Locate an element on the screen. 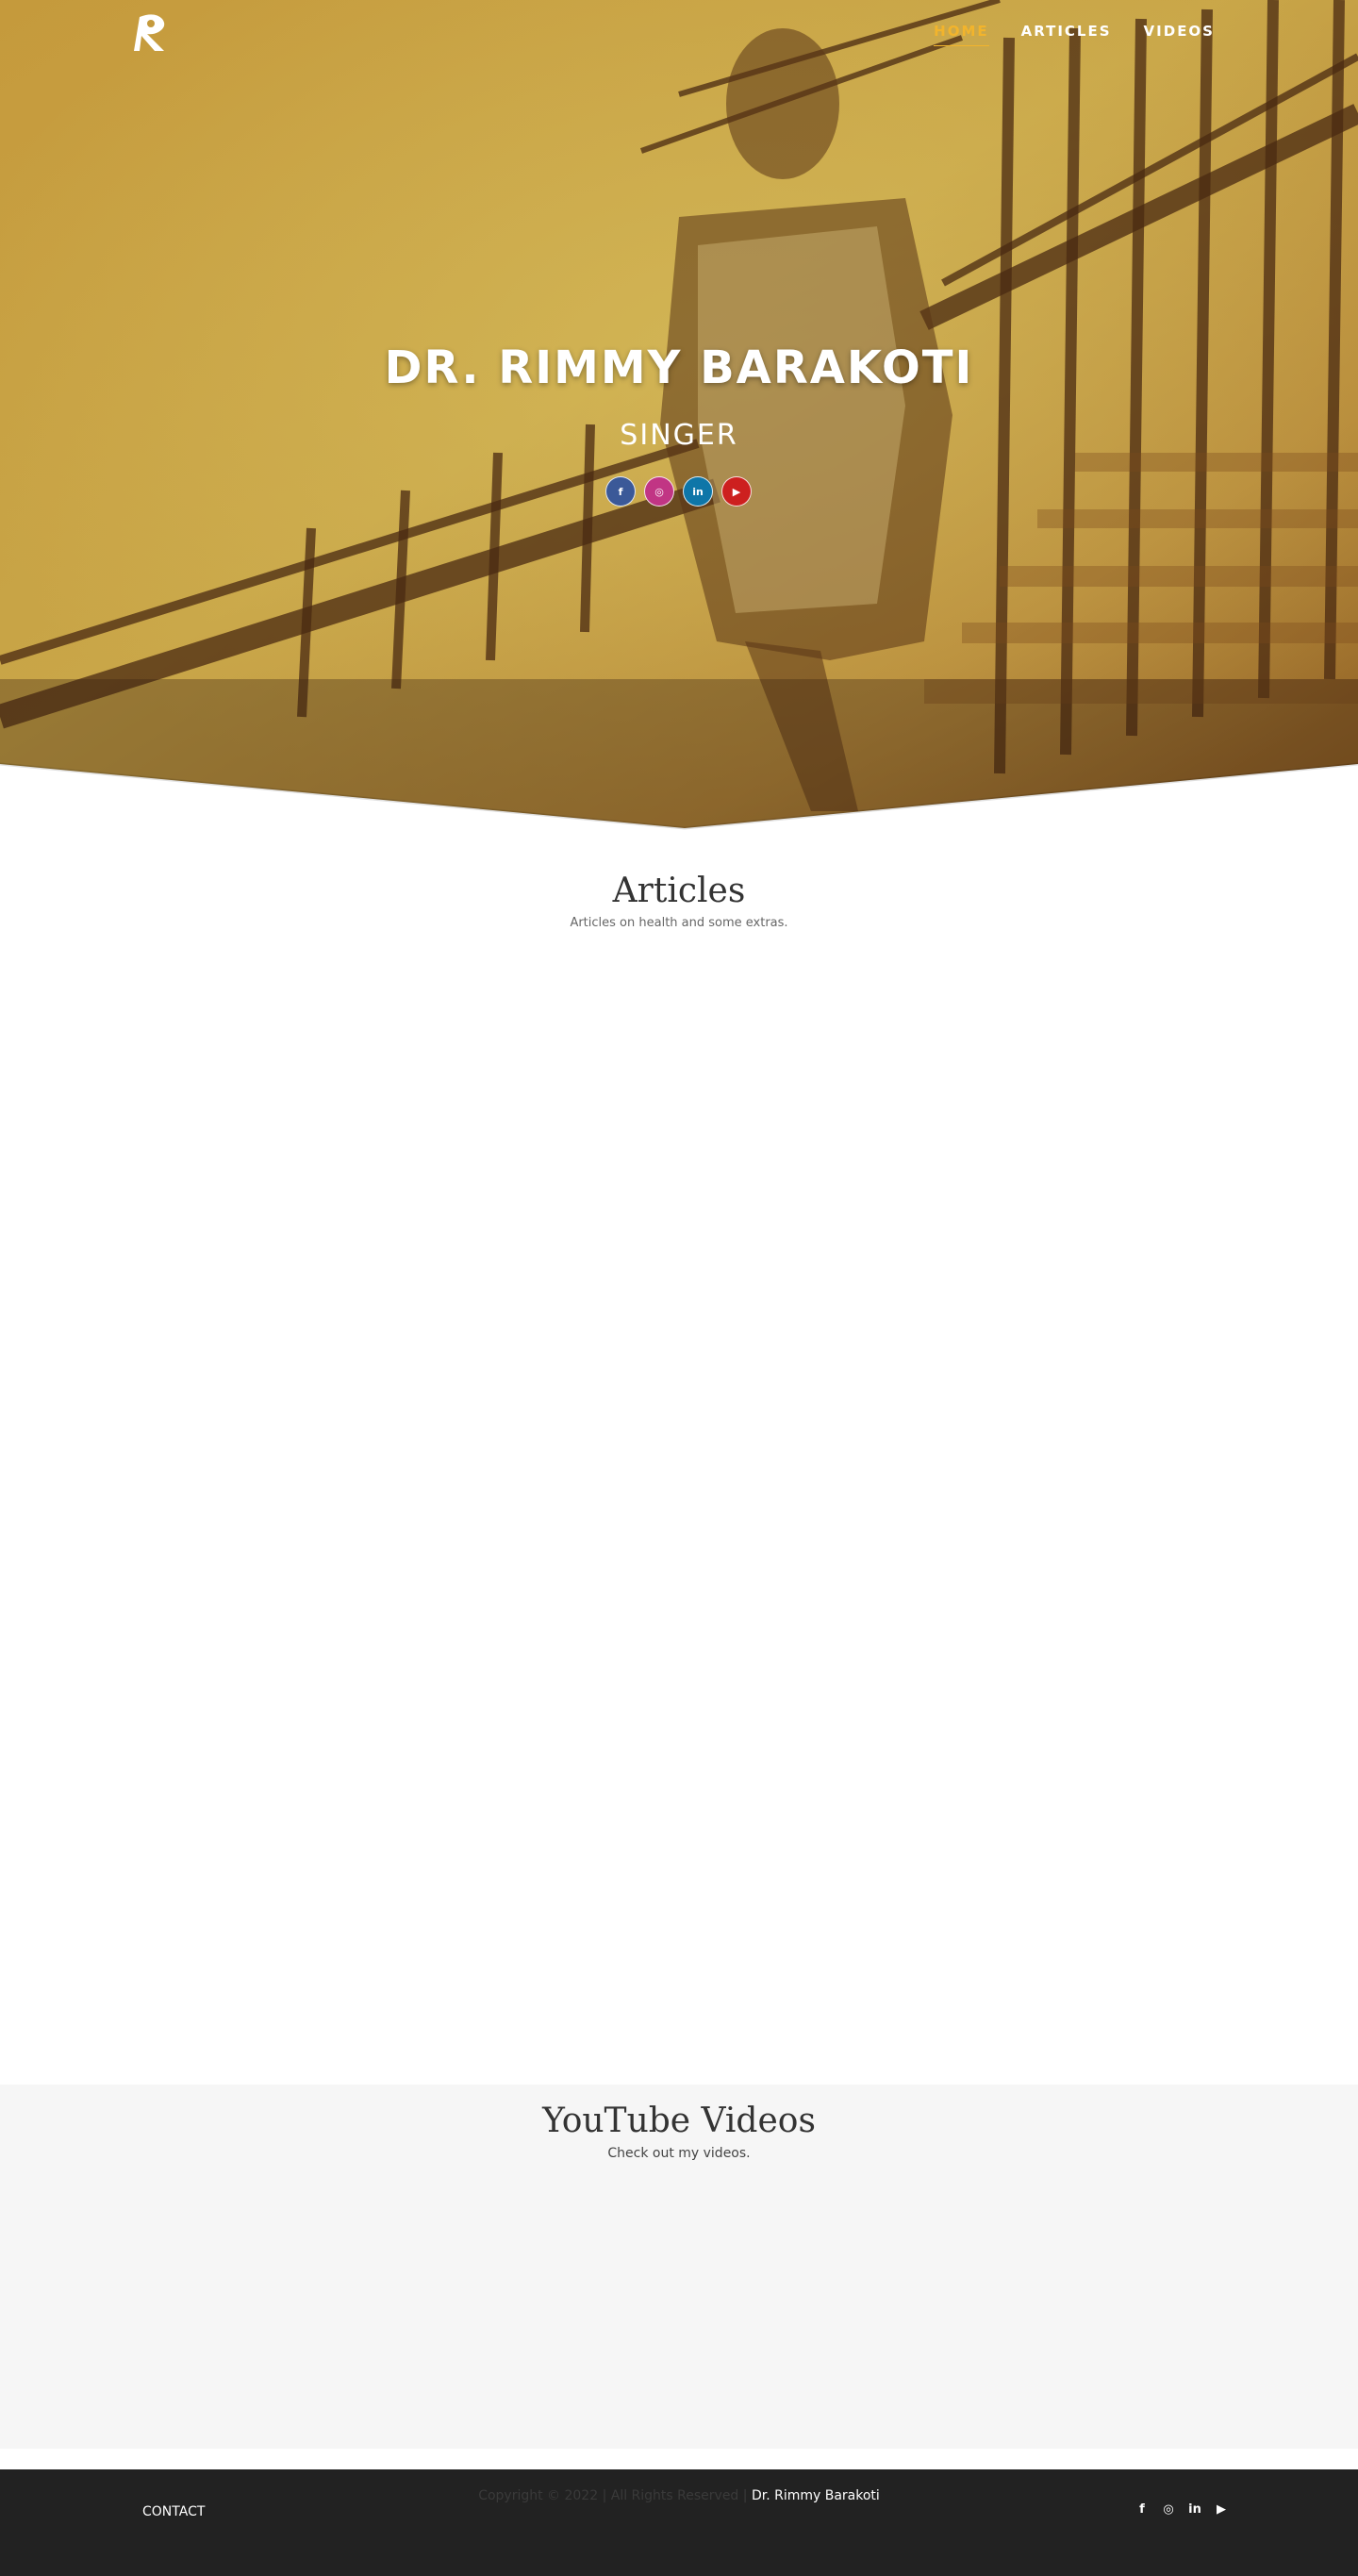  logo-r-icon is located at coordinates (150, 32).